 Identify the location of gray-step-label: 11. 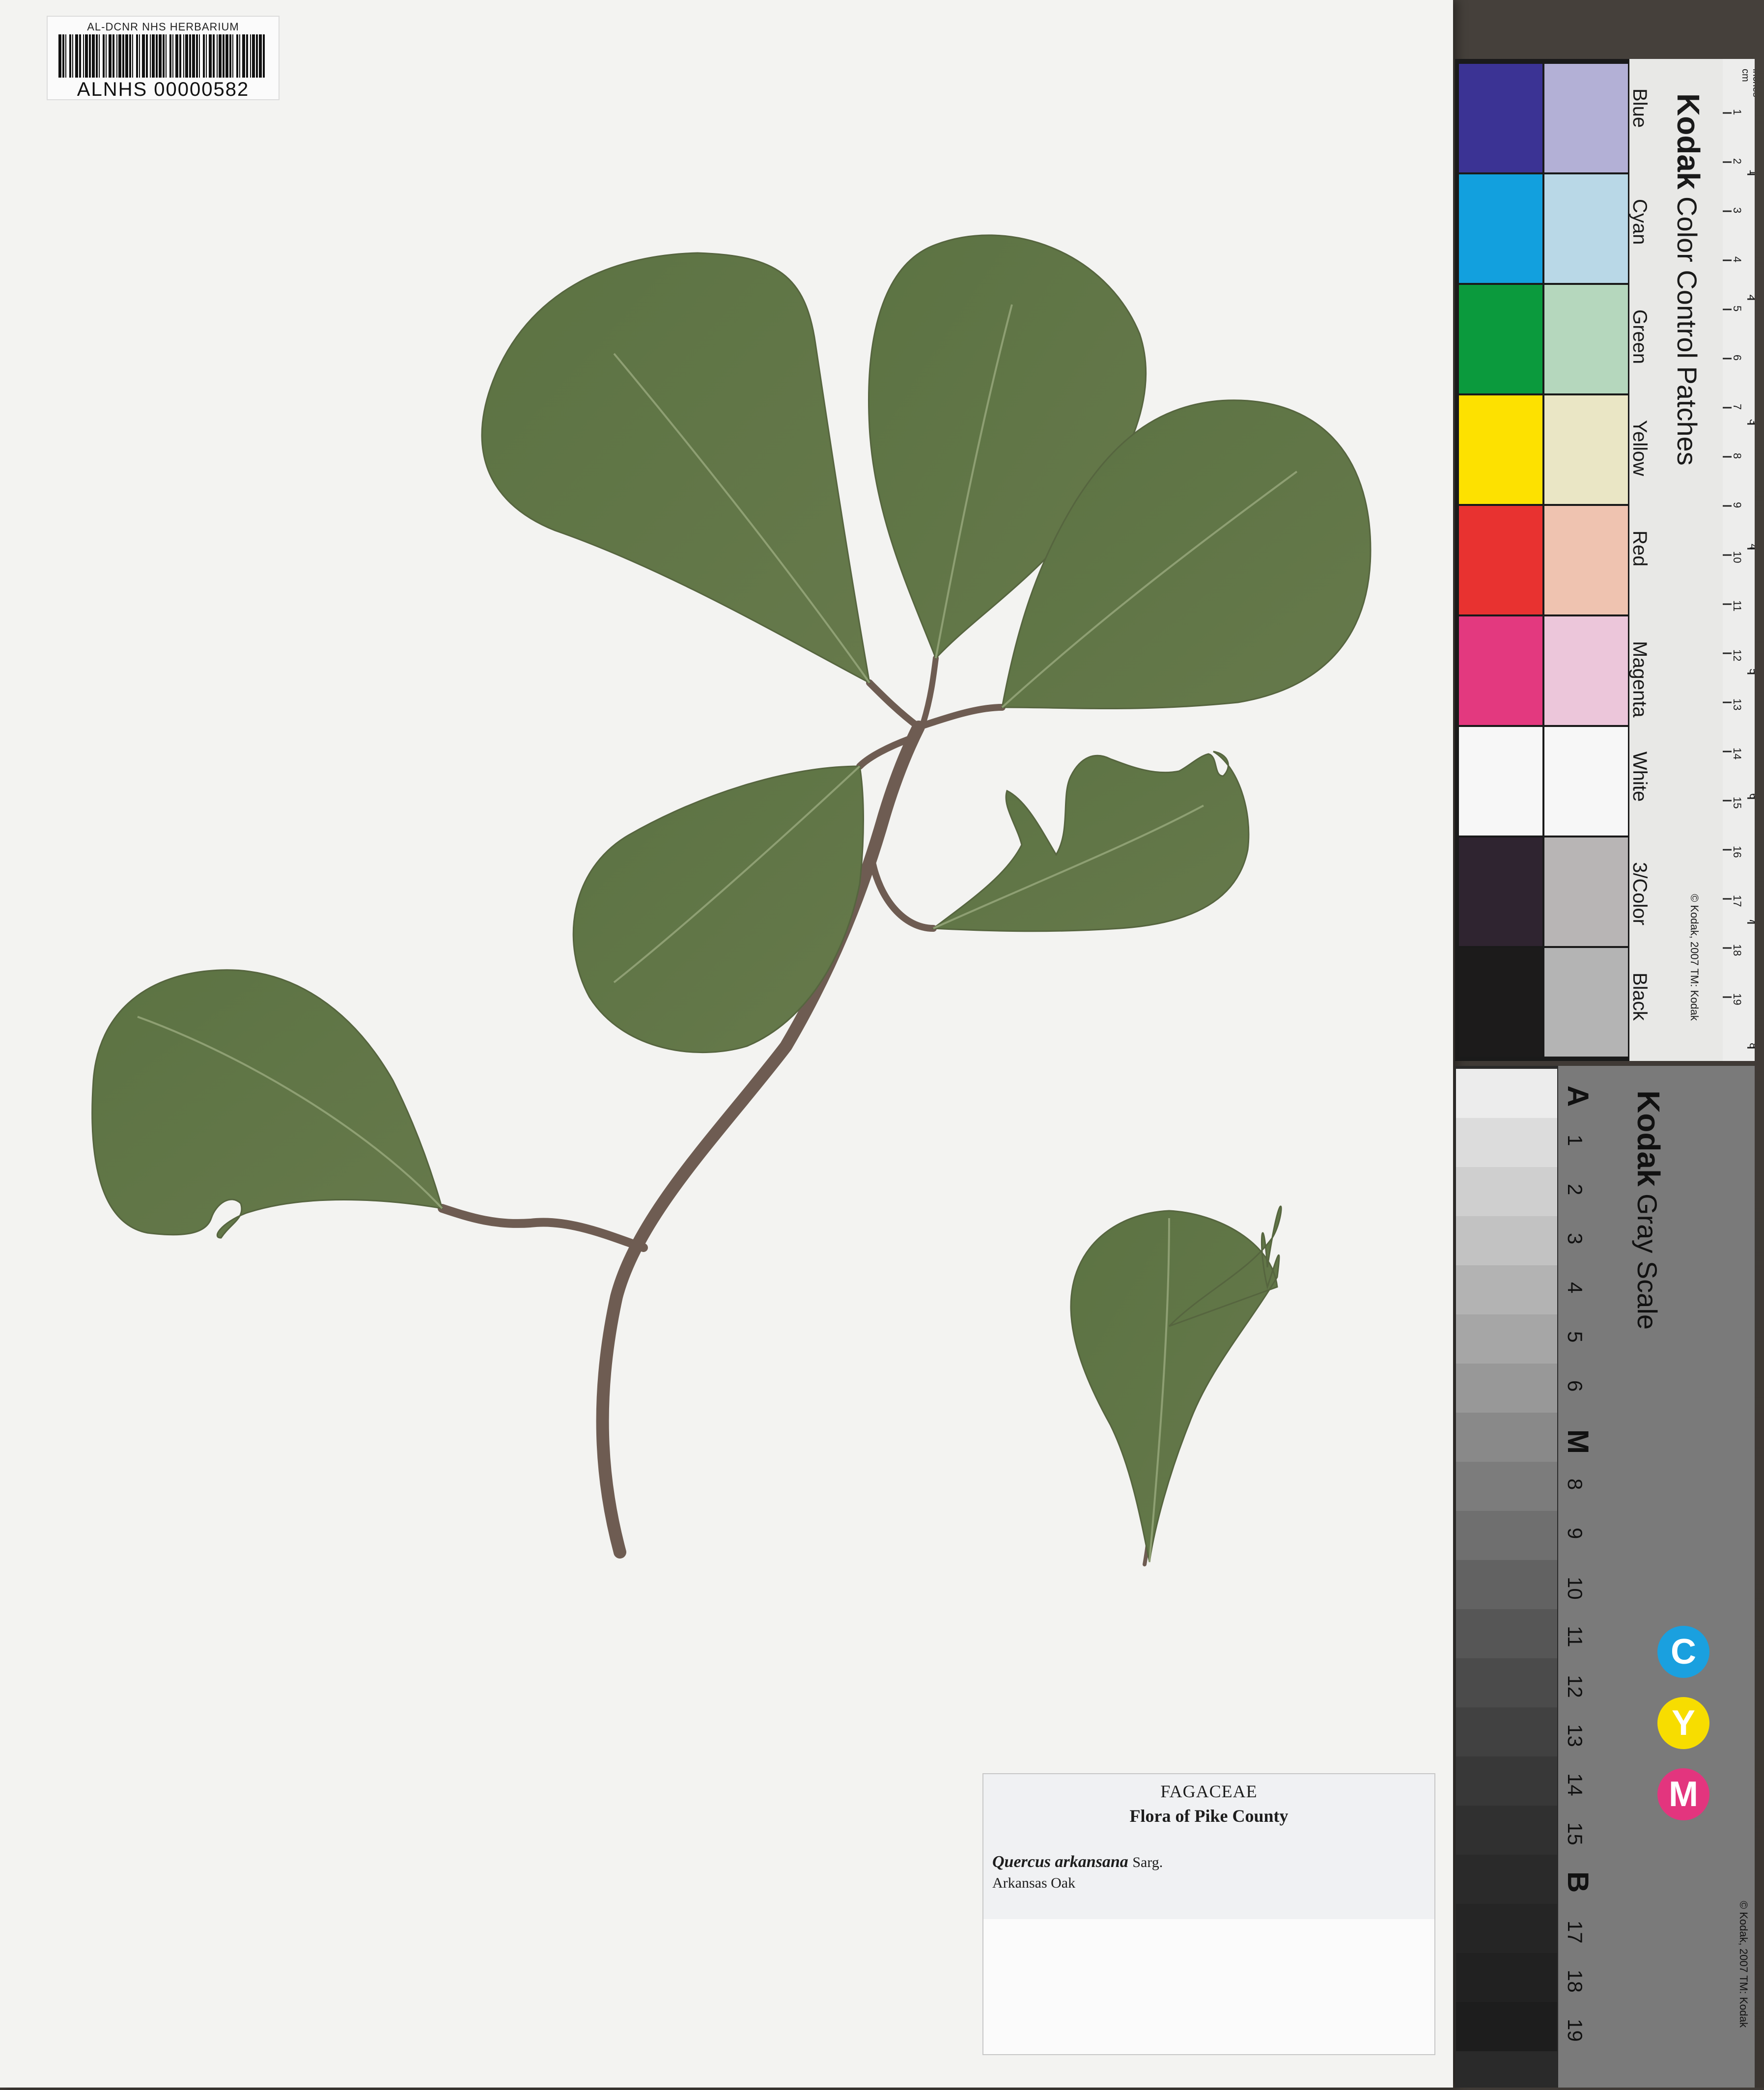
(1575, 1636).